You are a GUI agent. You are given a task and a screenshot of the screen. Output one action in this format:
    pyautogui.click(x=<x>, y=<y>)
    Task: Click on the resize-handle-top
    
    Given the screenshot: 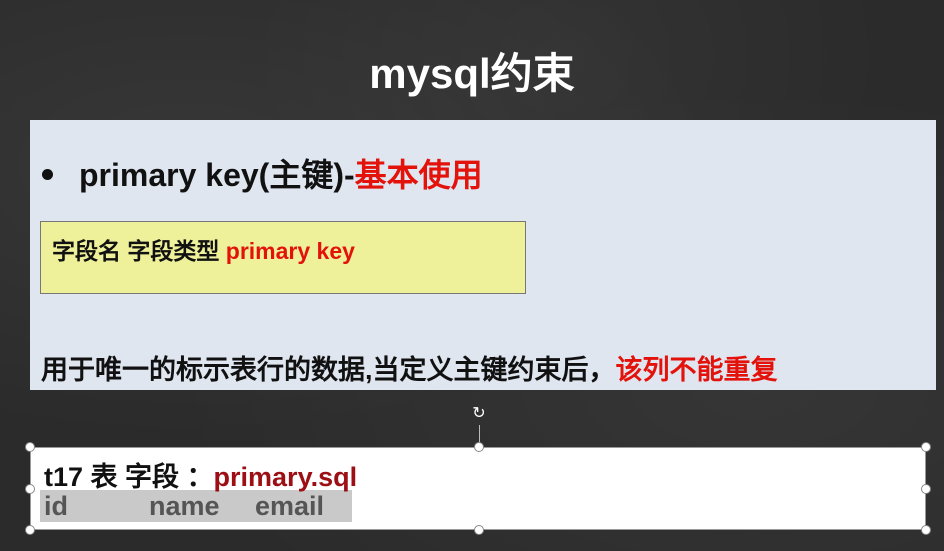 What is the action you would take?
    pyautogui.click(x=479, y=447)
    